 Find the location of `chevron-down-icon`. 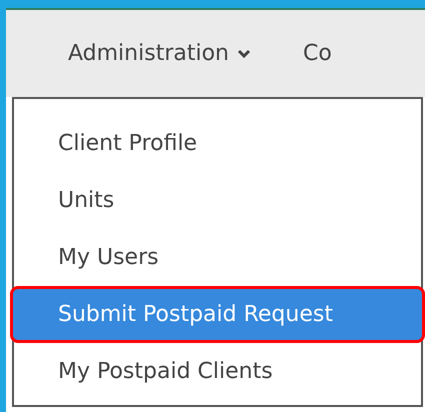

chevron-down-icon is located at coordinates (243, 53).